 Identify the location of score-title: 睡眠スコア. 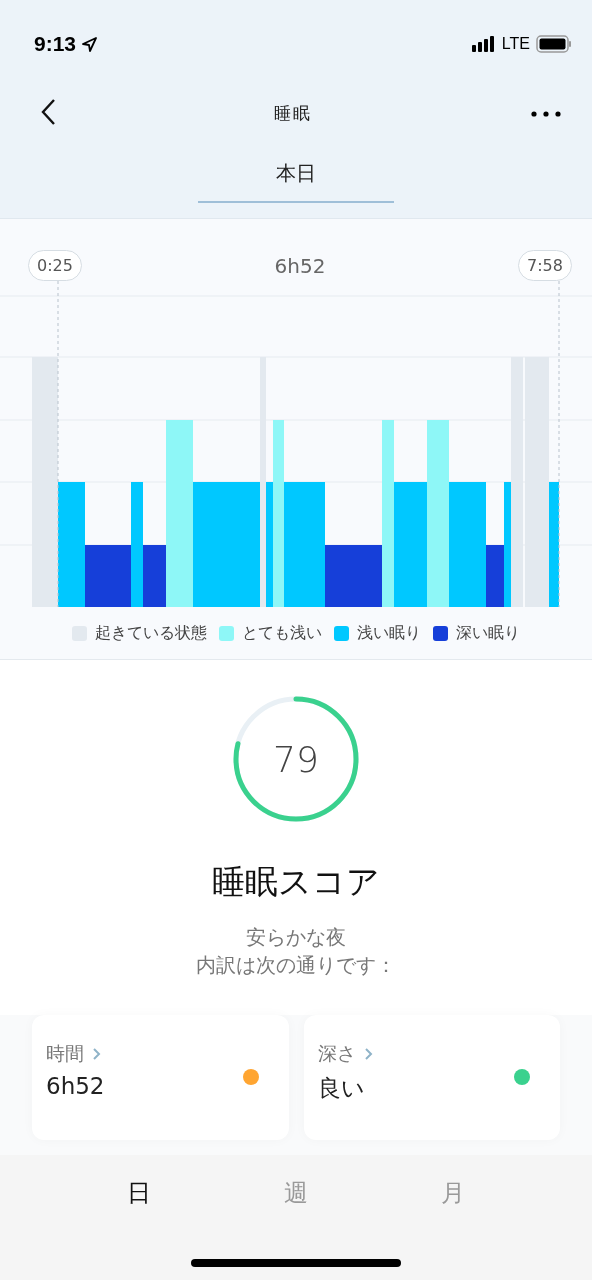
(296, 882).